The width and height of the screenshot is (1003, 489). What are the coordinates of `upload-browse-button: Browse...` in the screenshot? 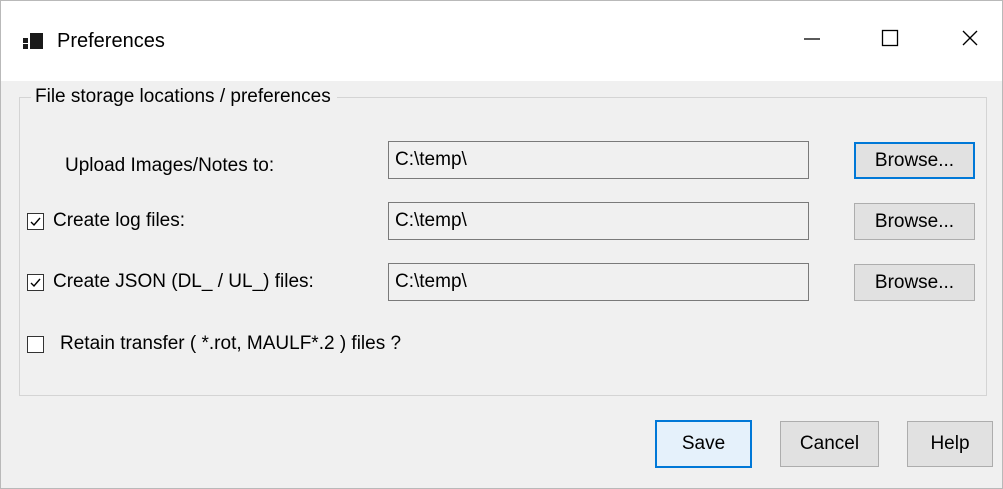 It's located at (914, 160).